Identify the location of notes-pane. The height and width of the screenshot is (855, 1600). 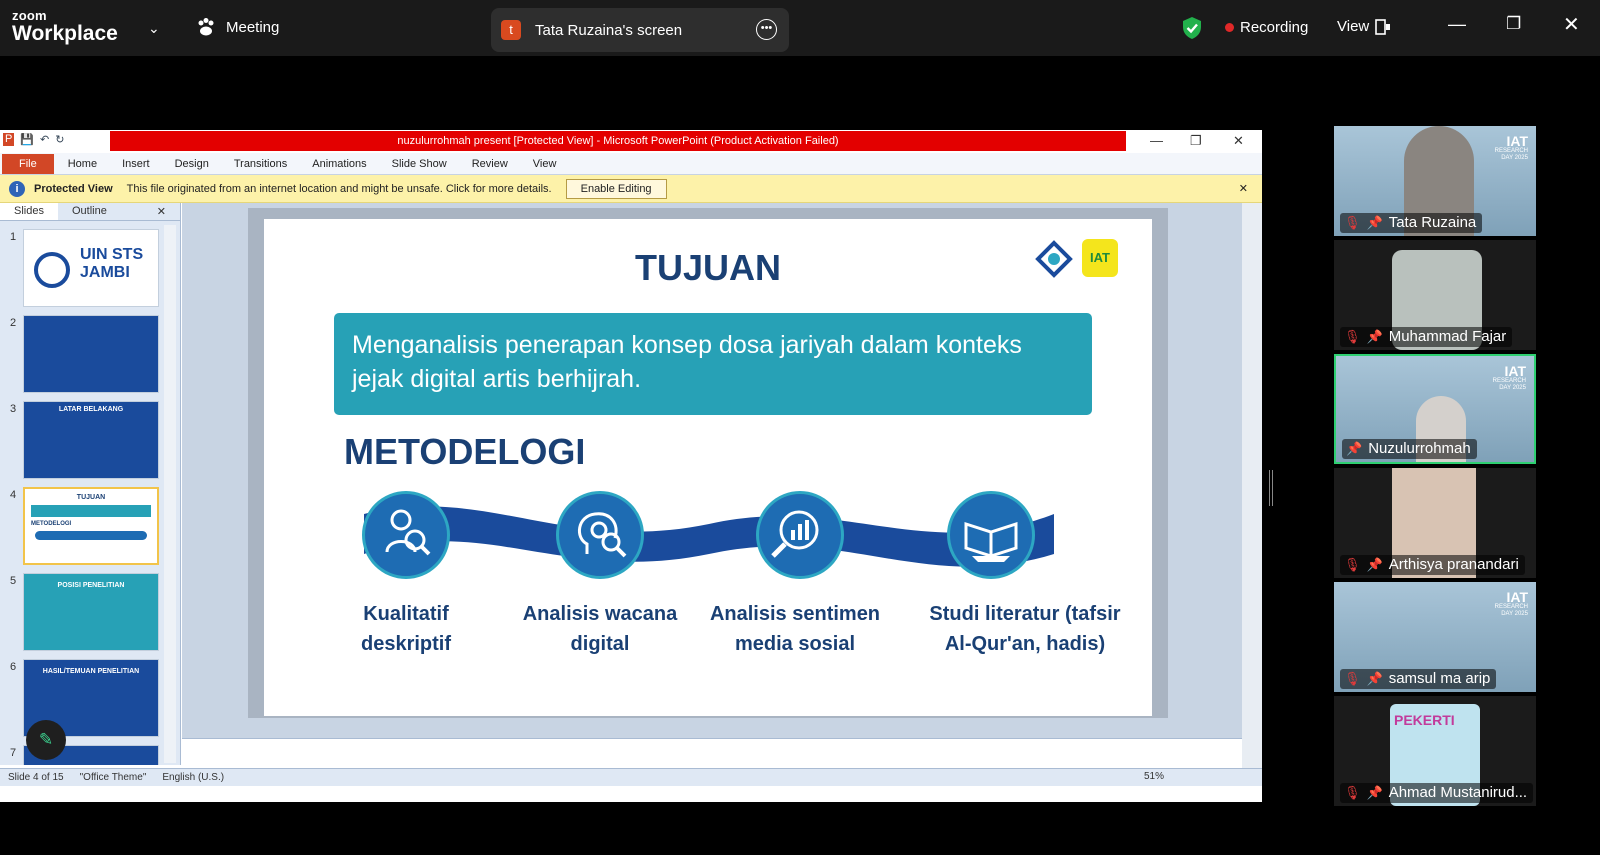
(712, 753).